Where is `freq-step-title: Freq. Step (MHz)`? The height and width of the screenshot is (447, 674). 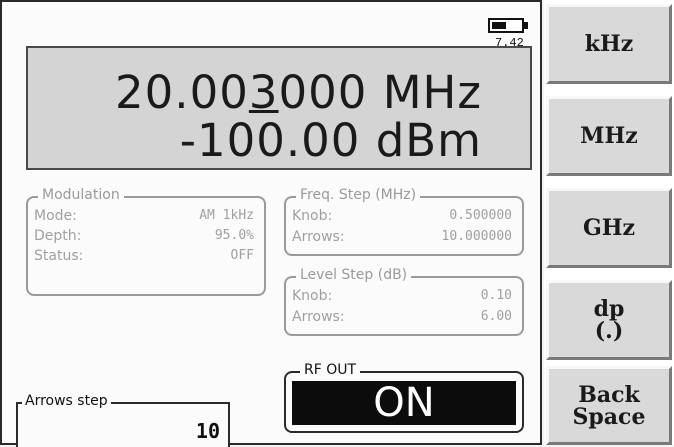
freq-step-title: Freq. Step (MHz) is located at coordinates (358, 195).